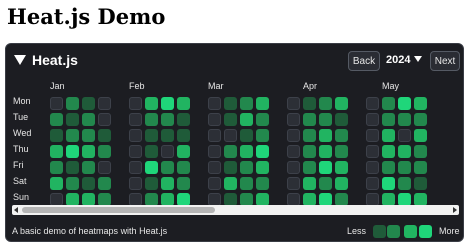 This screenshot has width=474, height=252. I want to click on scroll-right-arrow-icon, so click(455, 210).